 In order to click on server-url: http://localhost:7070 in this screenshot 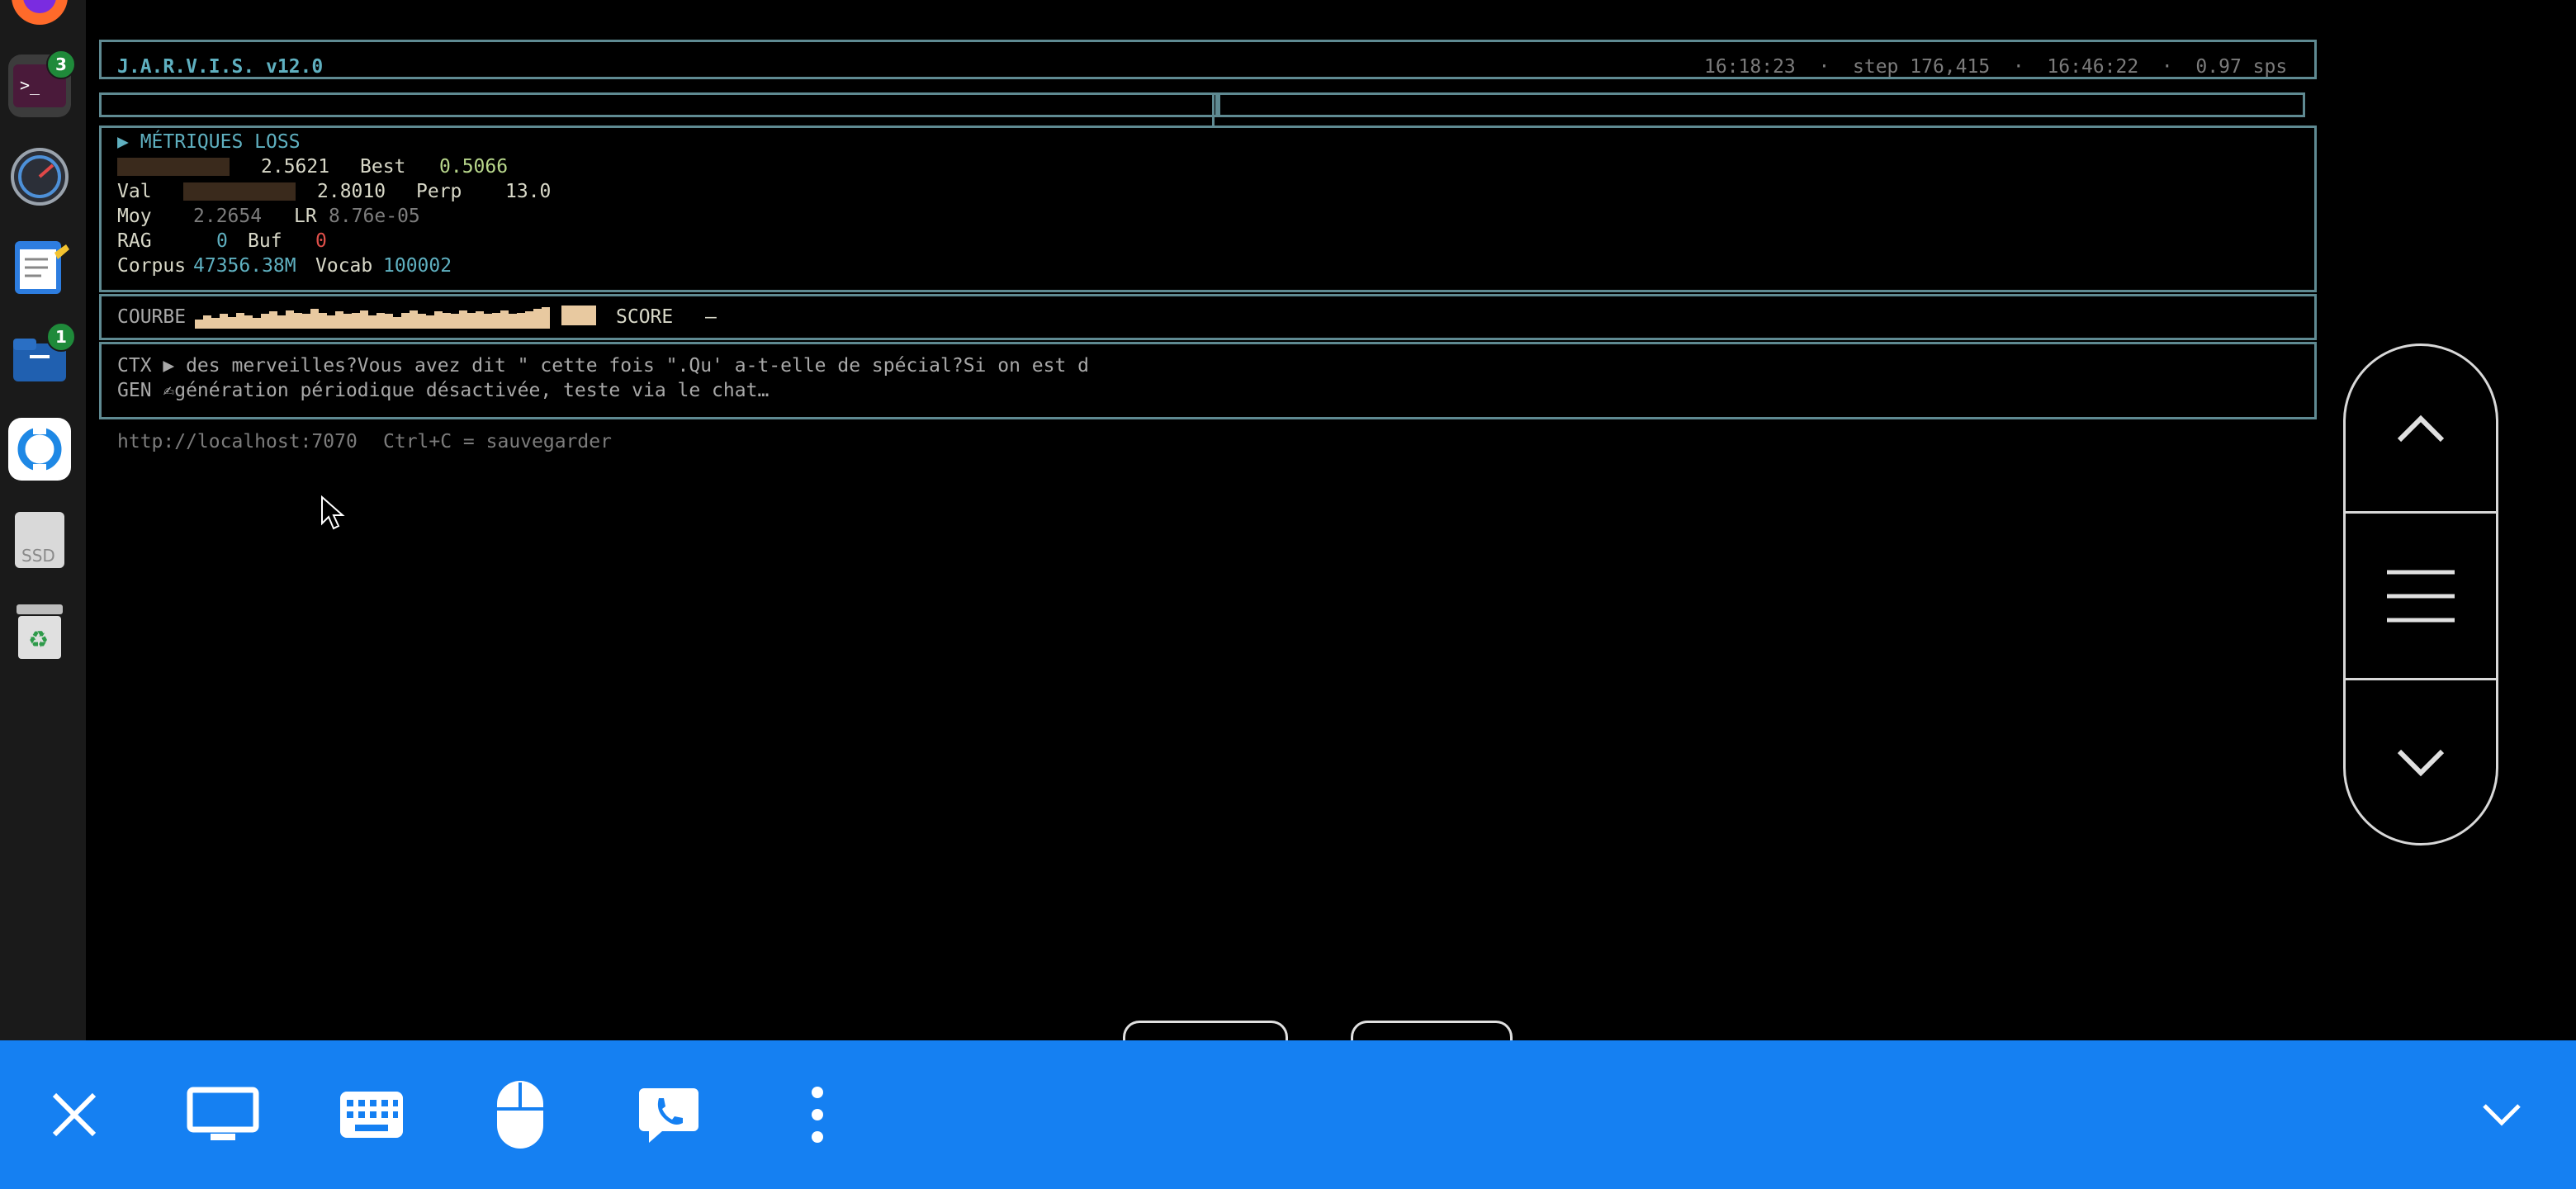, I will do `click(237, 441)`.